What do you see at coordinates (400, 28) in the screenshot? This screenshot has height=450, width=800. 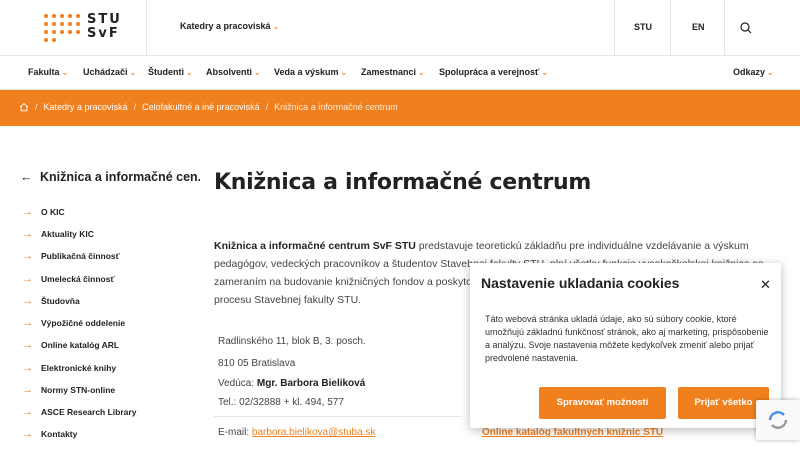 I see `top-header: STU SvF Katedry a pracoviská ⌄ STU EN` at bounding box center [400, 28].